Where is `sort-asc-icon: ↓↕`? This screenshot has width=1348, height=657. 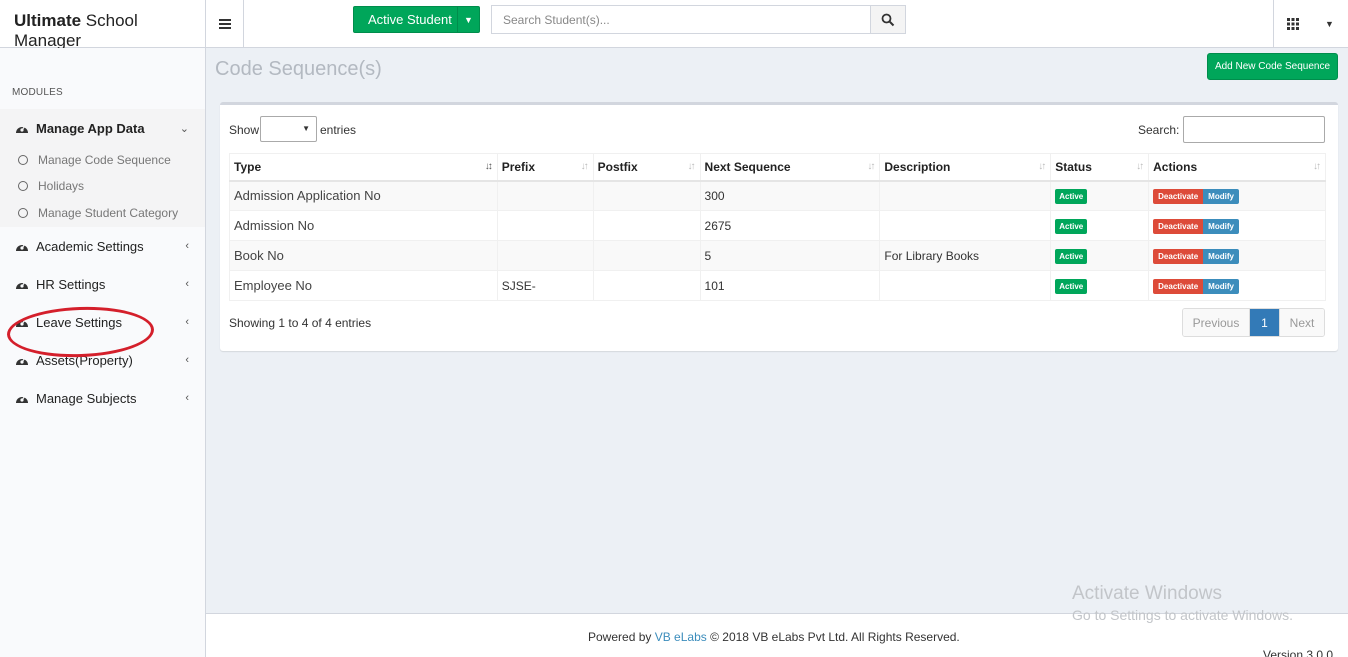
sort-asc-icon: ↓↕ is located at coordinates (488, 166).